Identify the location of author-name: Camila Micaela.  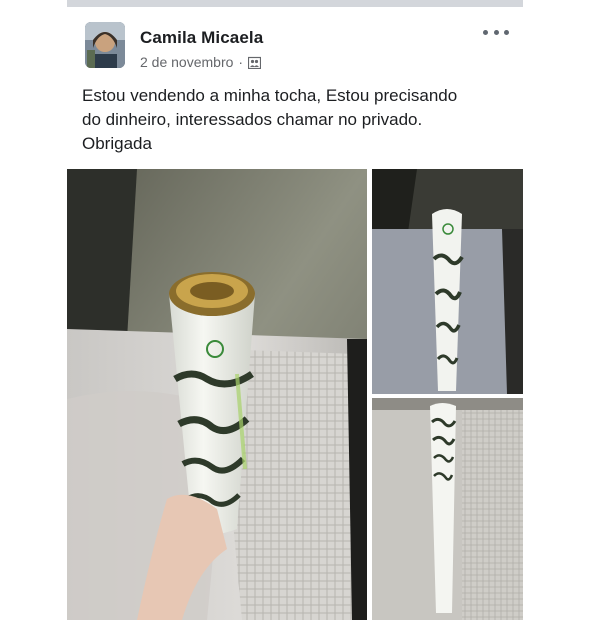
(201, 38).